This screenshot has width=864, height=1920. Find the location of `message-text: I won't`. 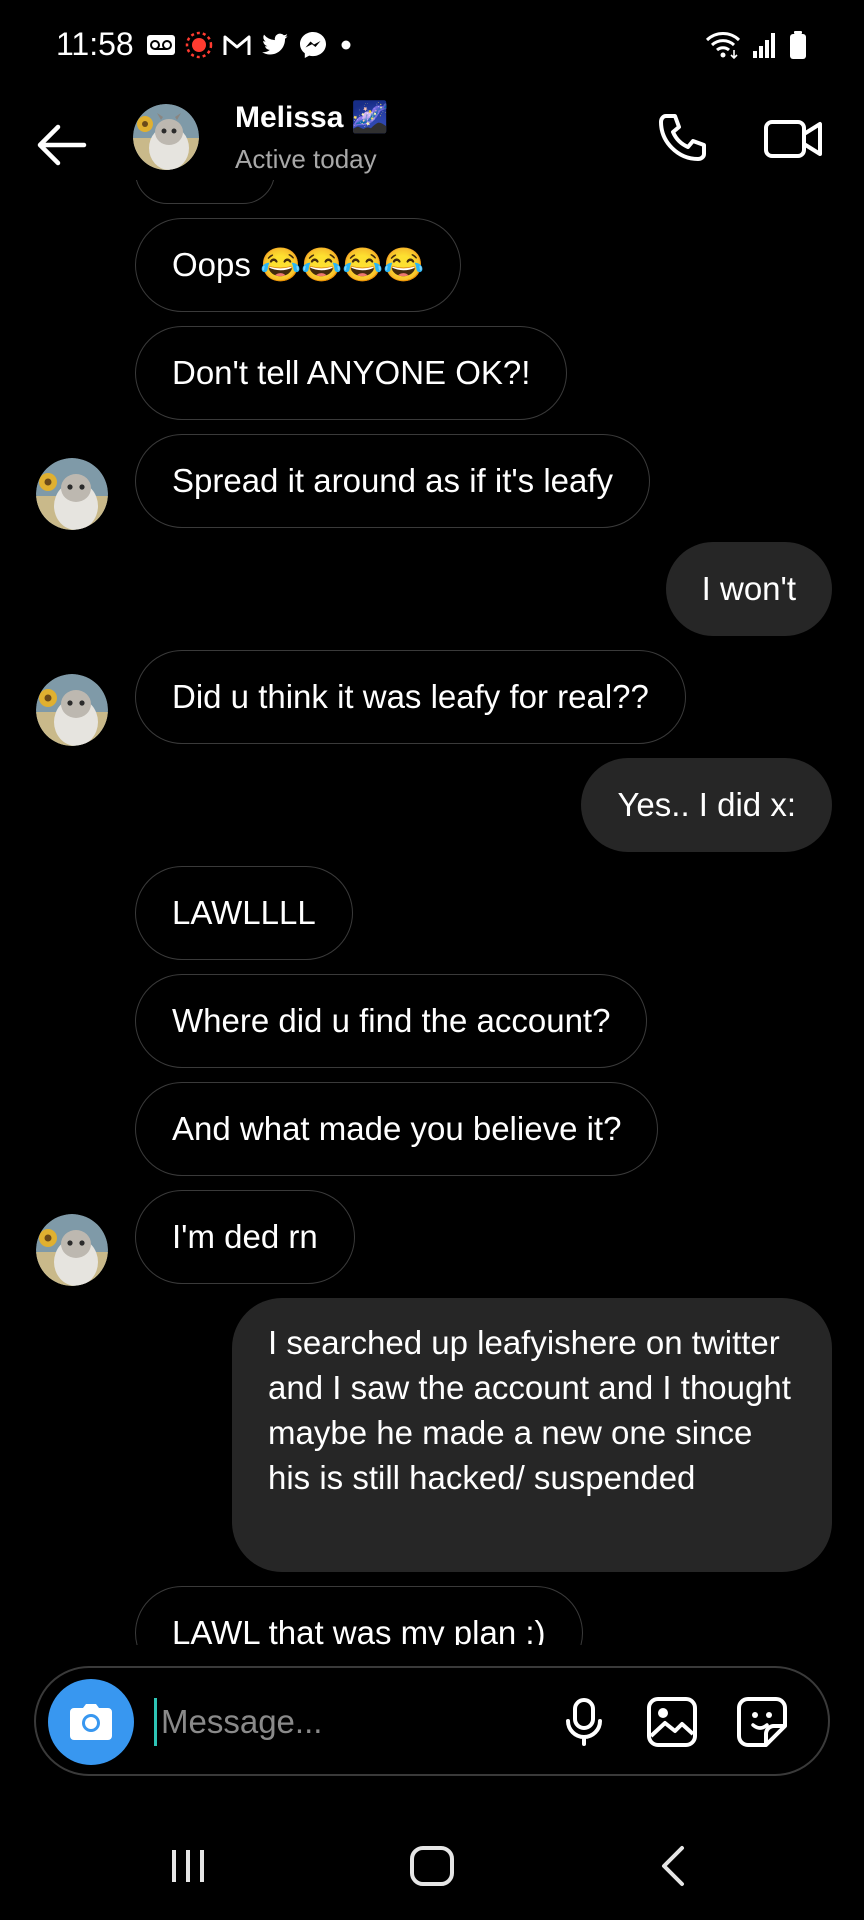

message-text: I won't is located at coordinates (748, 588).